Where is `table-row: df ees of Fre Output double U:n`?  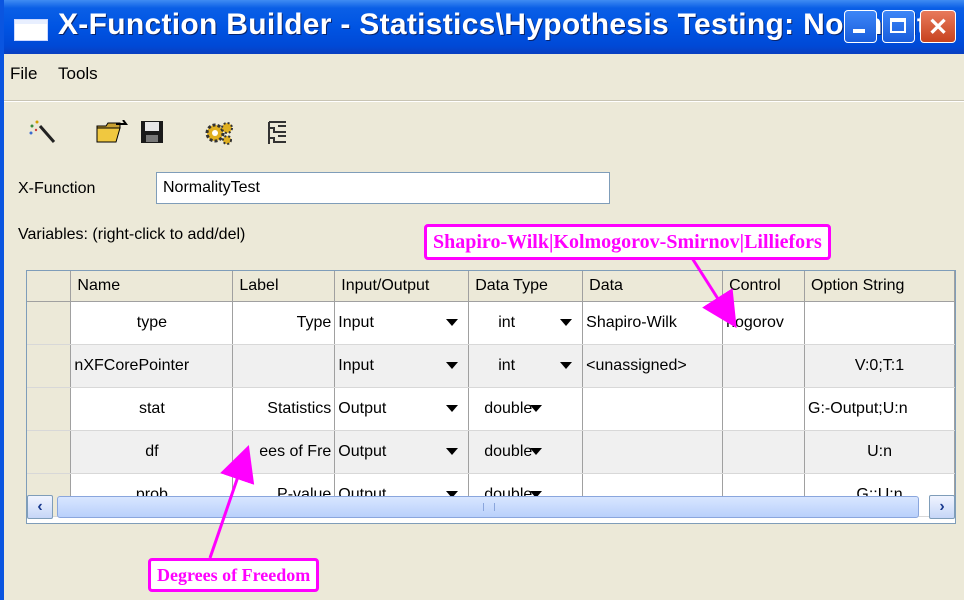 table-row: df ees of Fre Output double U:n is located at coordinates (491, 452).